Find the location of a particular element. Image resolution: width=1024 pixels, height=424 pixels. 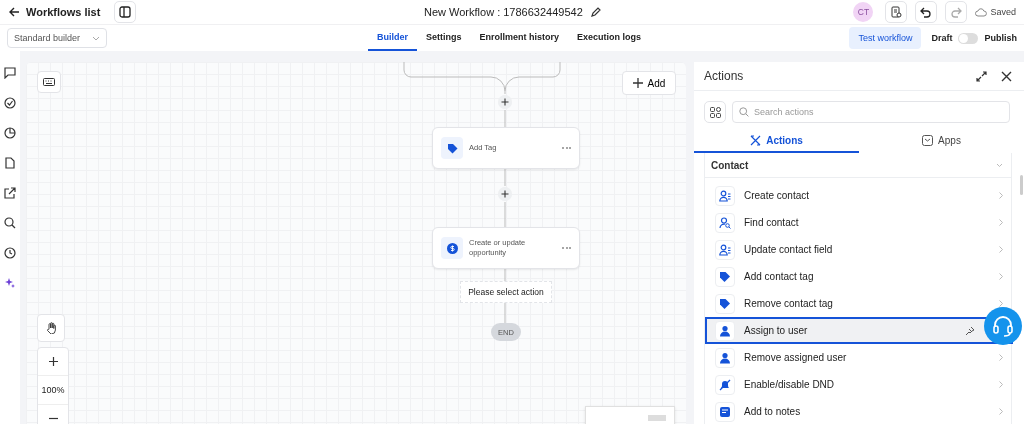

action-item: Create contact is located at coordinates (858, 195).